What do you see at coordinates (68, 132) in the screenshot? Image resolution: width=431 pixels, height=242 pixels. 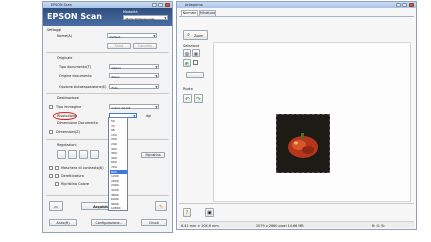 I see `target-size-label: Dimensioni(Z)` at bounding box center [68, 132].